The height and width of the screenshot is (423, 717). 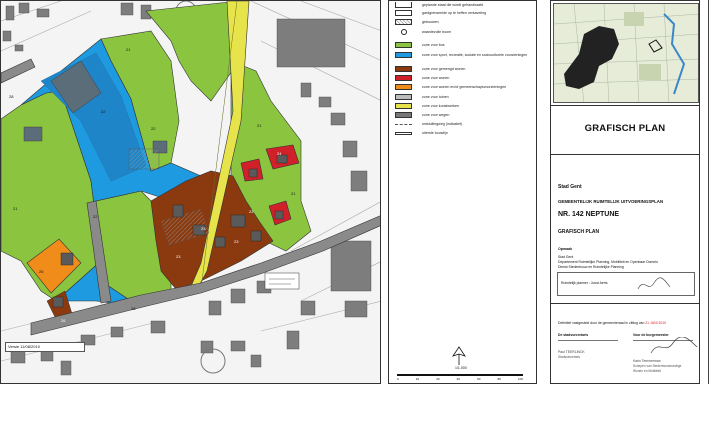 I want to click on legend-label: uiterste bouwlijn, so click(x=435, y=133).